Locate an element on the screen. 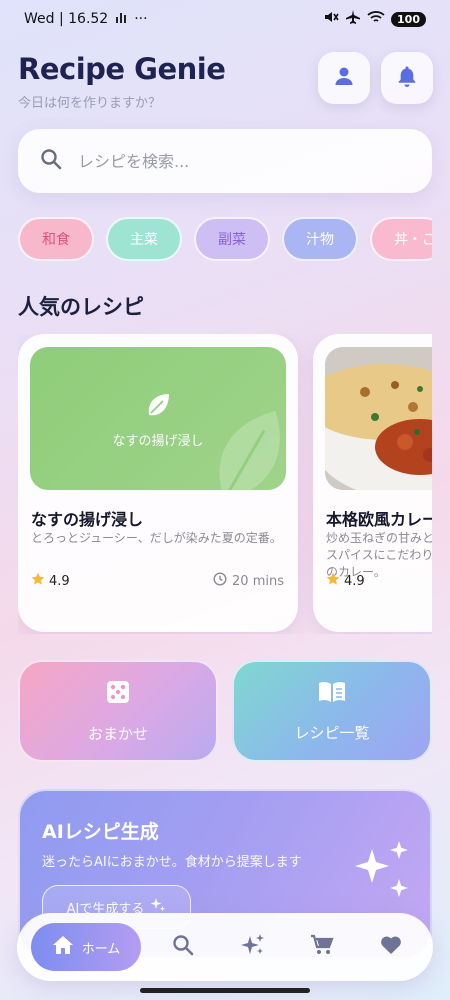  nav-favorites is located at coordinates (391, 947).